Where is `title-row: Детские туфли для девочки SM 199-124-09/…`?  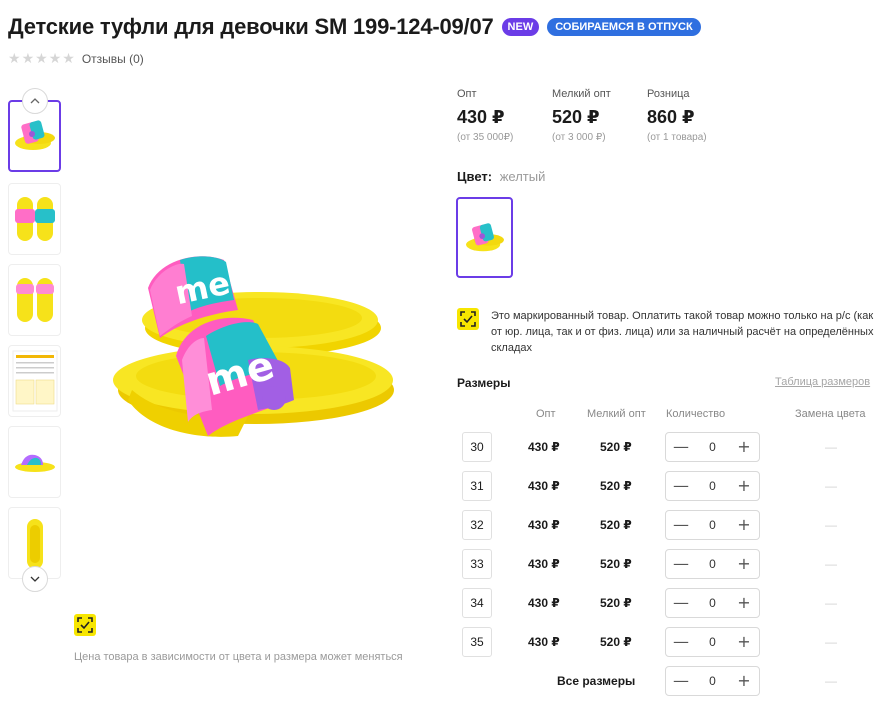 title-row: Детские туфли для девочки SM 199-124-09/… is located at coordinates (354, 27).